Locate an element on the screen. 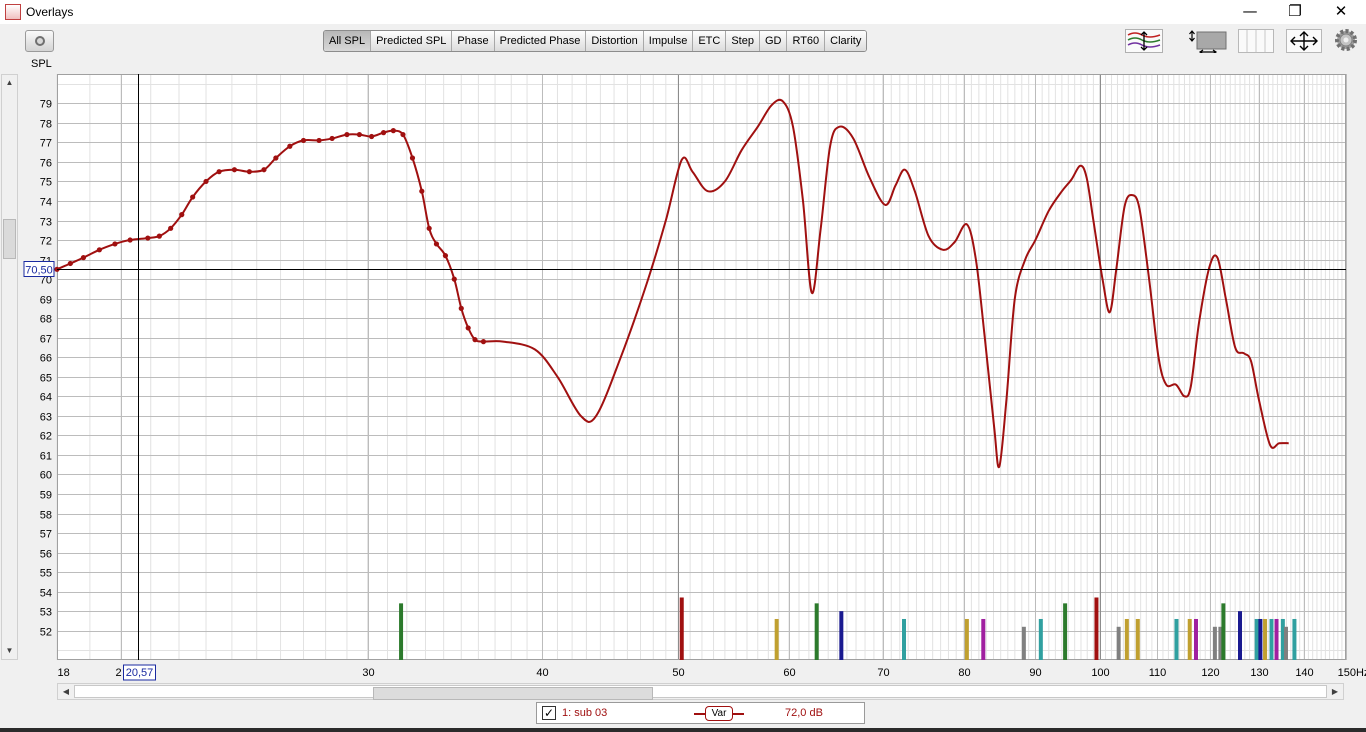  tab-distortion: Distortion is located at coordinates (614, 41).